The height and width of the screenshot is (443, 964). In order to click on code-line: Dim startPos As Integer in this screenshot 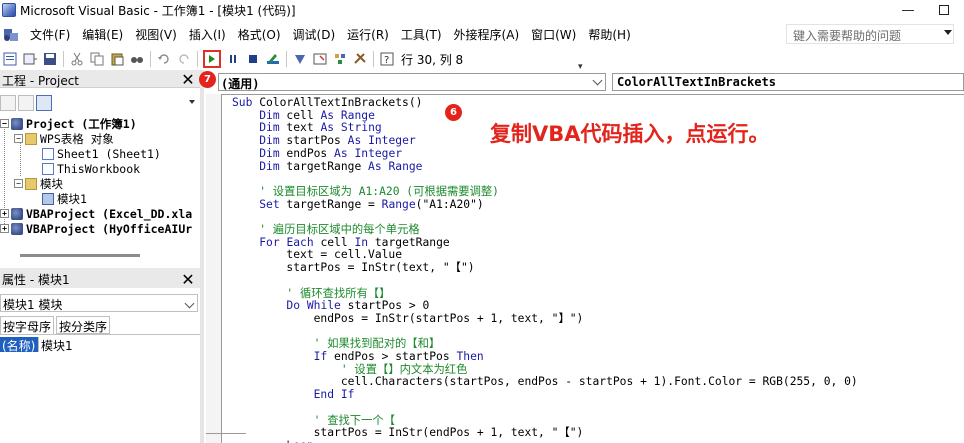, I will do `click(323, 141)`.